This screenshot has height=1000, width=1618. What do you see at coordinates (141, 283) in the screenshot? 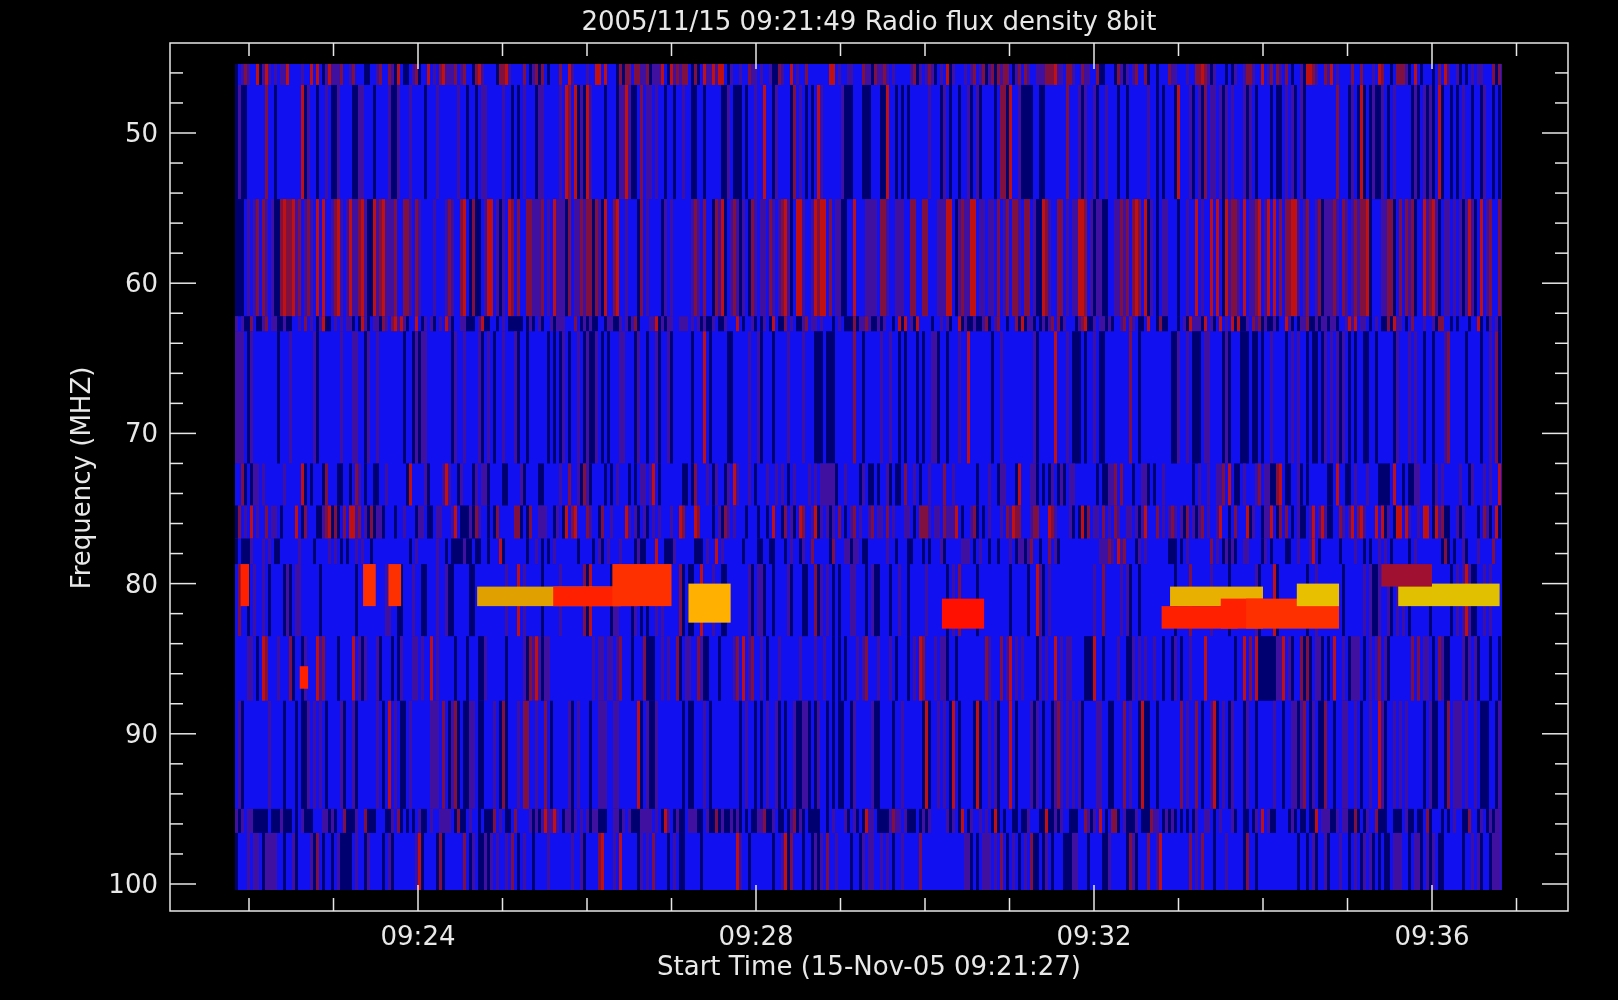
I see `y-tick-label: 60` at bounding box center [141, 283].